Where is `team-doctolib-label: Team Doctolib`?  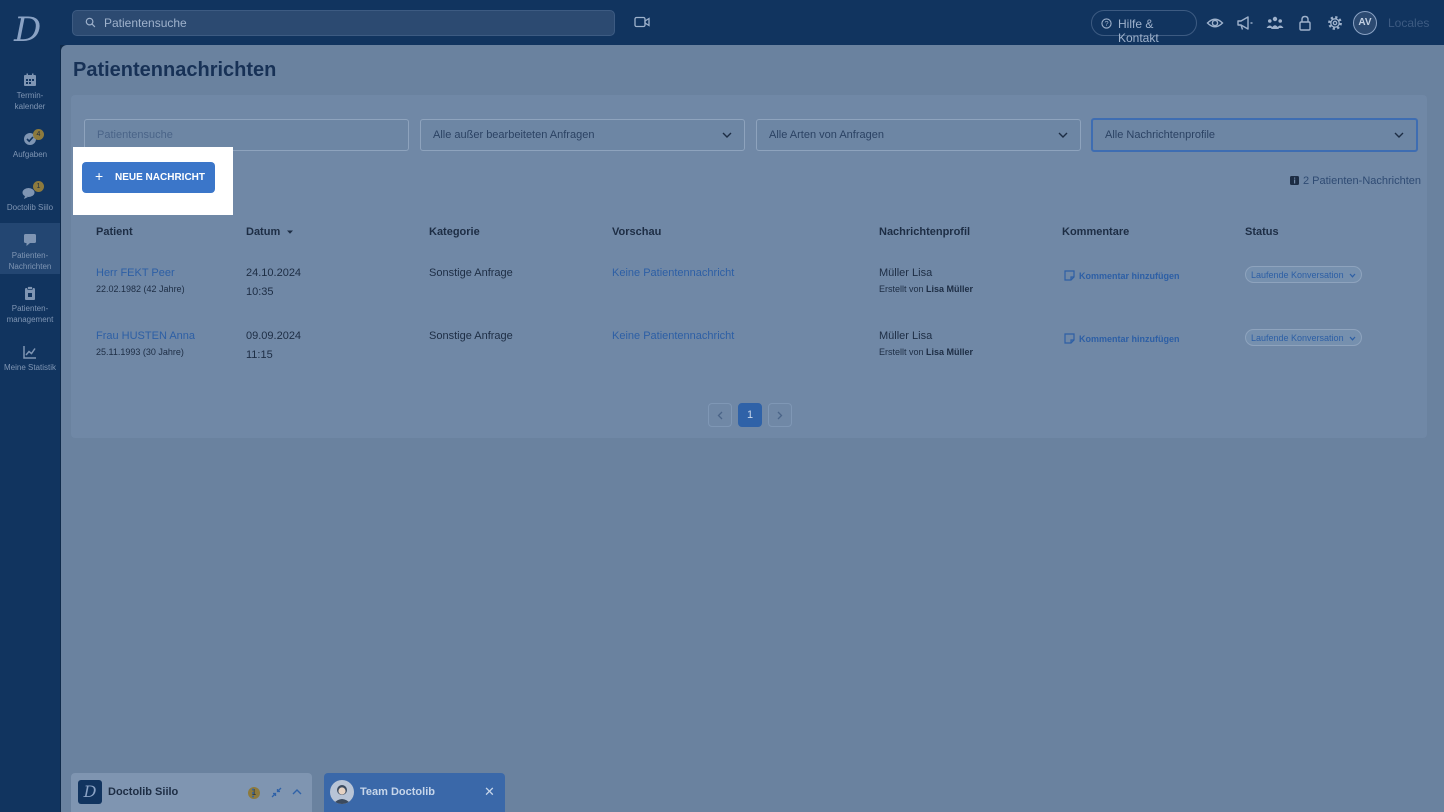 team-doctolib-label: Team Doctolib is located at coordinates (397, 792).